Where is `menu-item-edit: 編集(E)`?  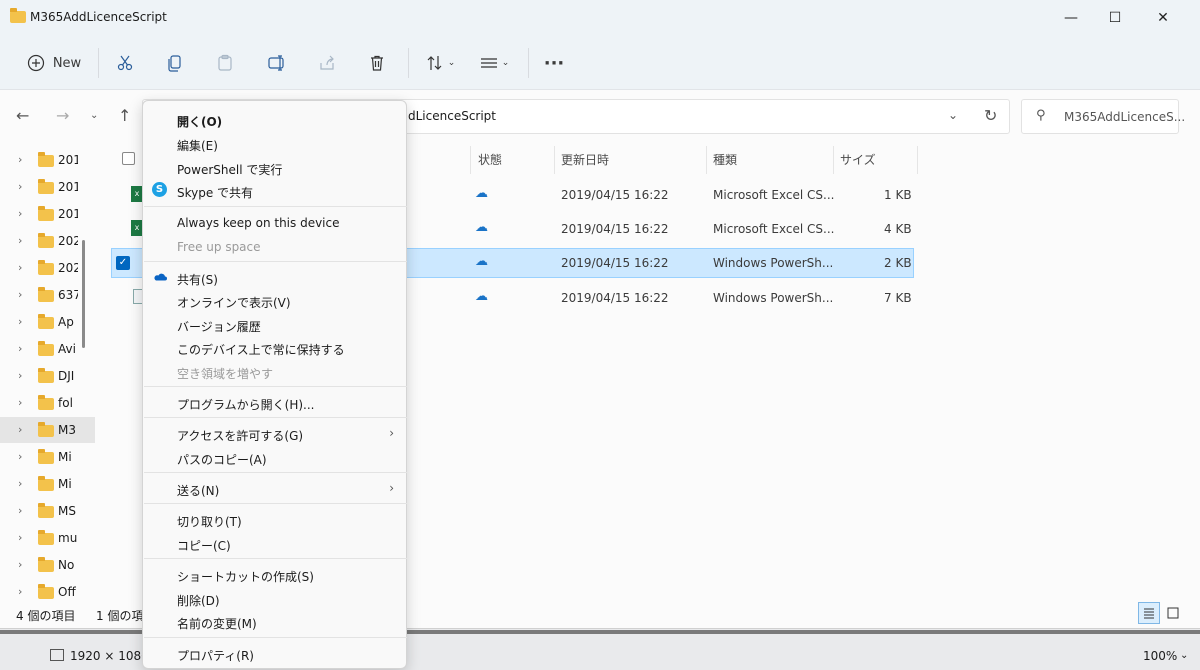
menu-item-edit: 編集(E) is located at coordinates (274, 144).